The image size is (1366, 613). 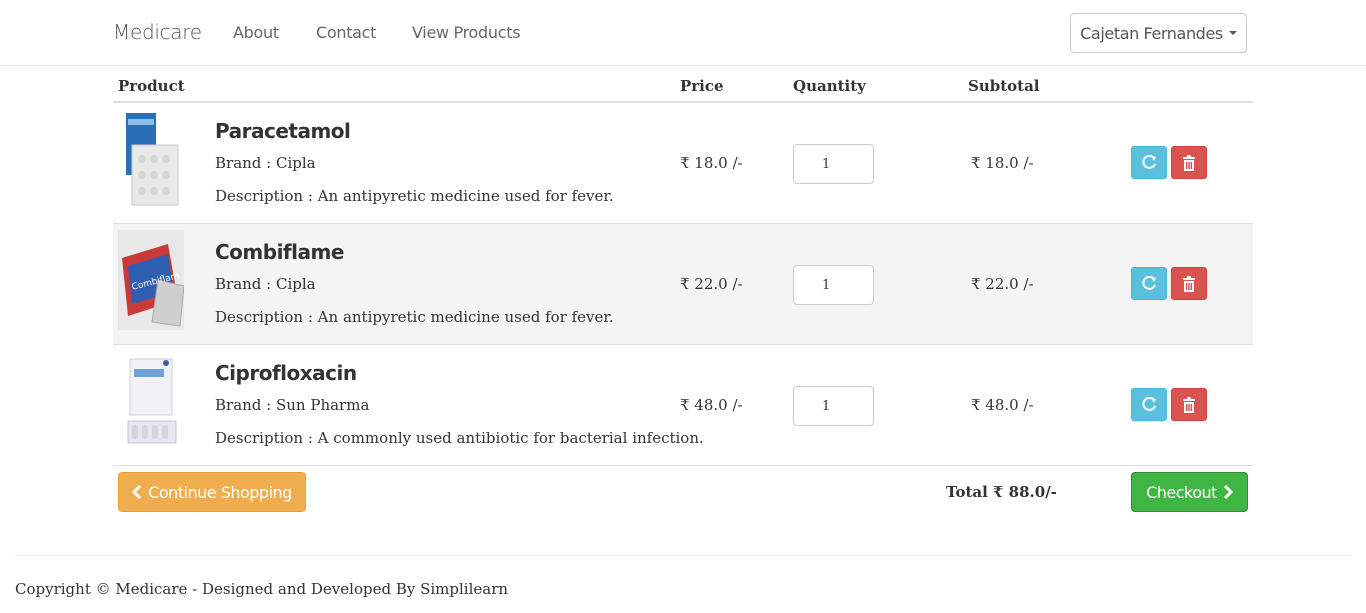 I want to click on nav-link-contact: Contact, so click(x=346, y=32).